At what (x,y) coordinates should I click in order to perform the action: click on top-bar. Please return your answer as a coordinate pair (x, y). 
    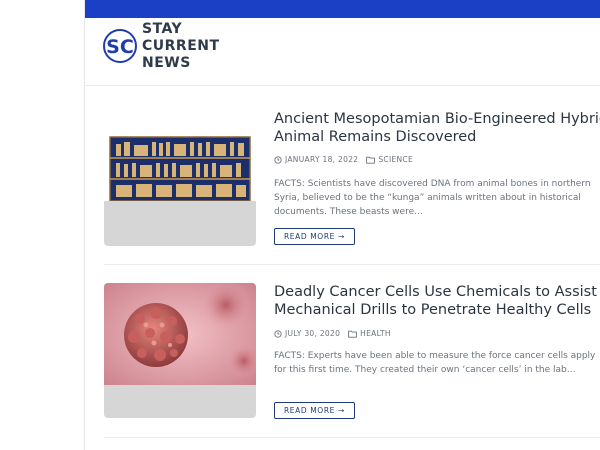
    Looking at the image, I should click on (342, 9).